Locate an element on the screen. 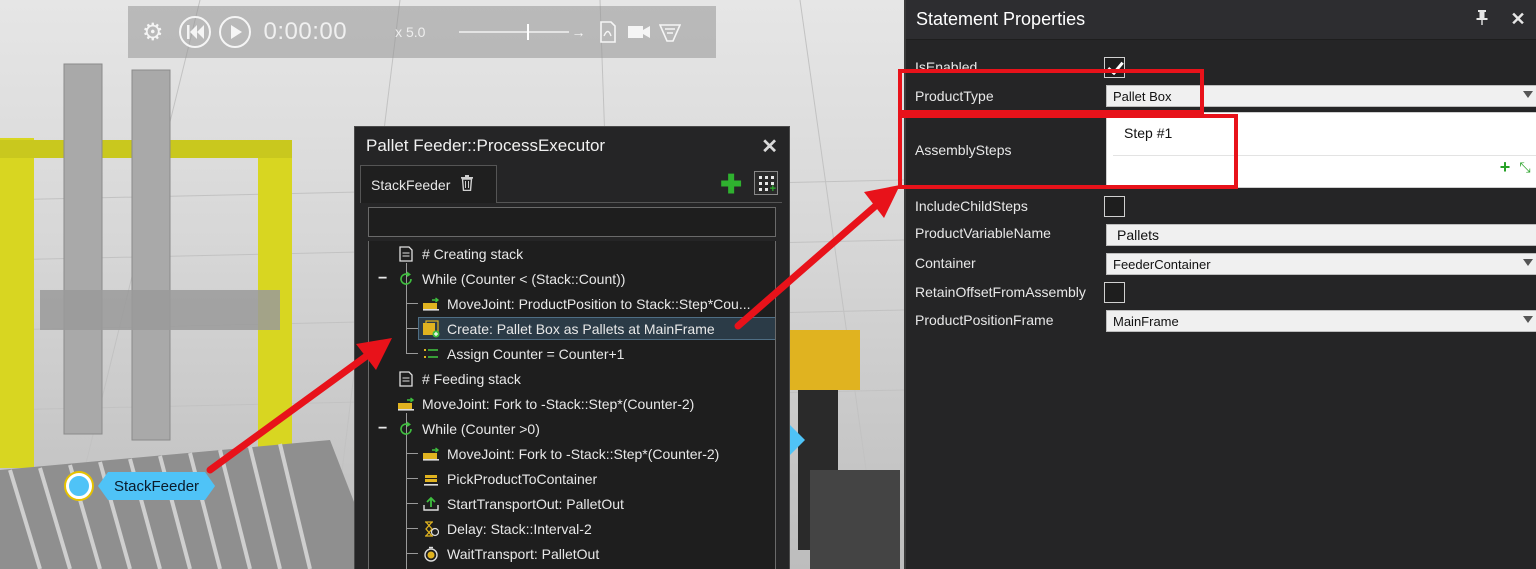  tree-row: PickProductToContainer is located at coordinates (572, 478).